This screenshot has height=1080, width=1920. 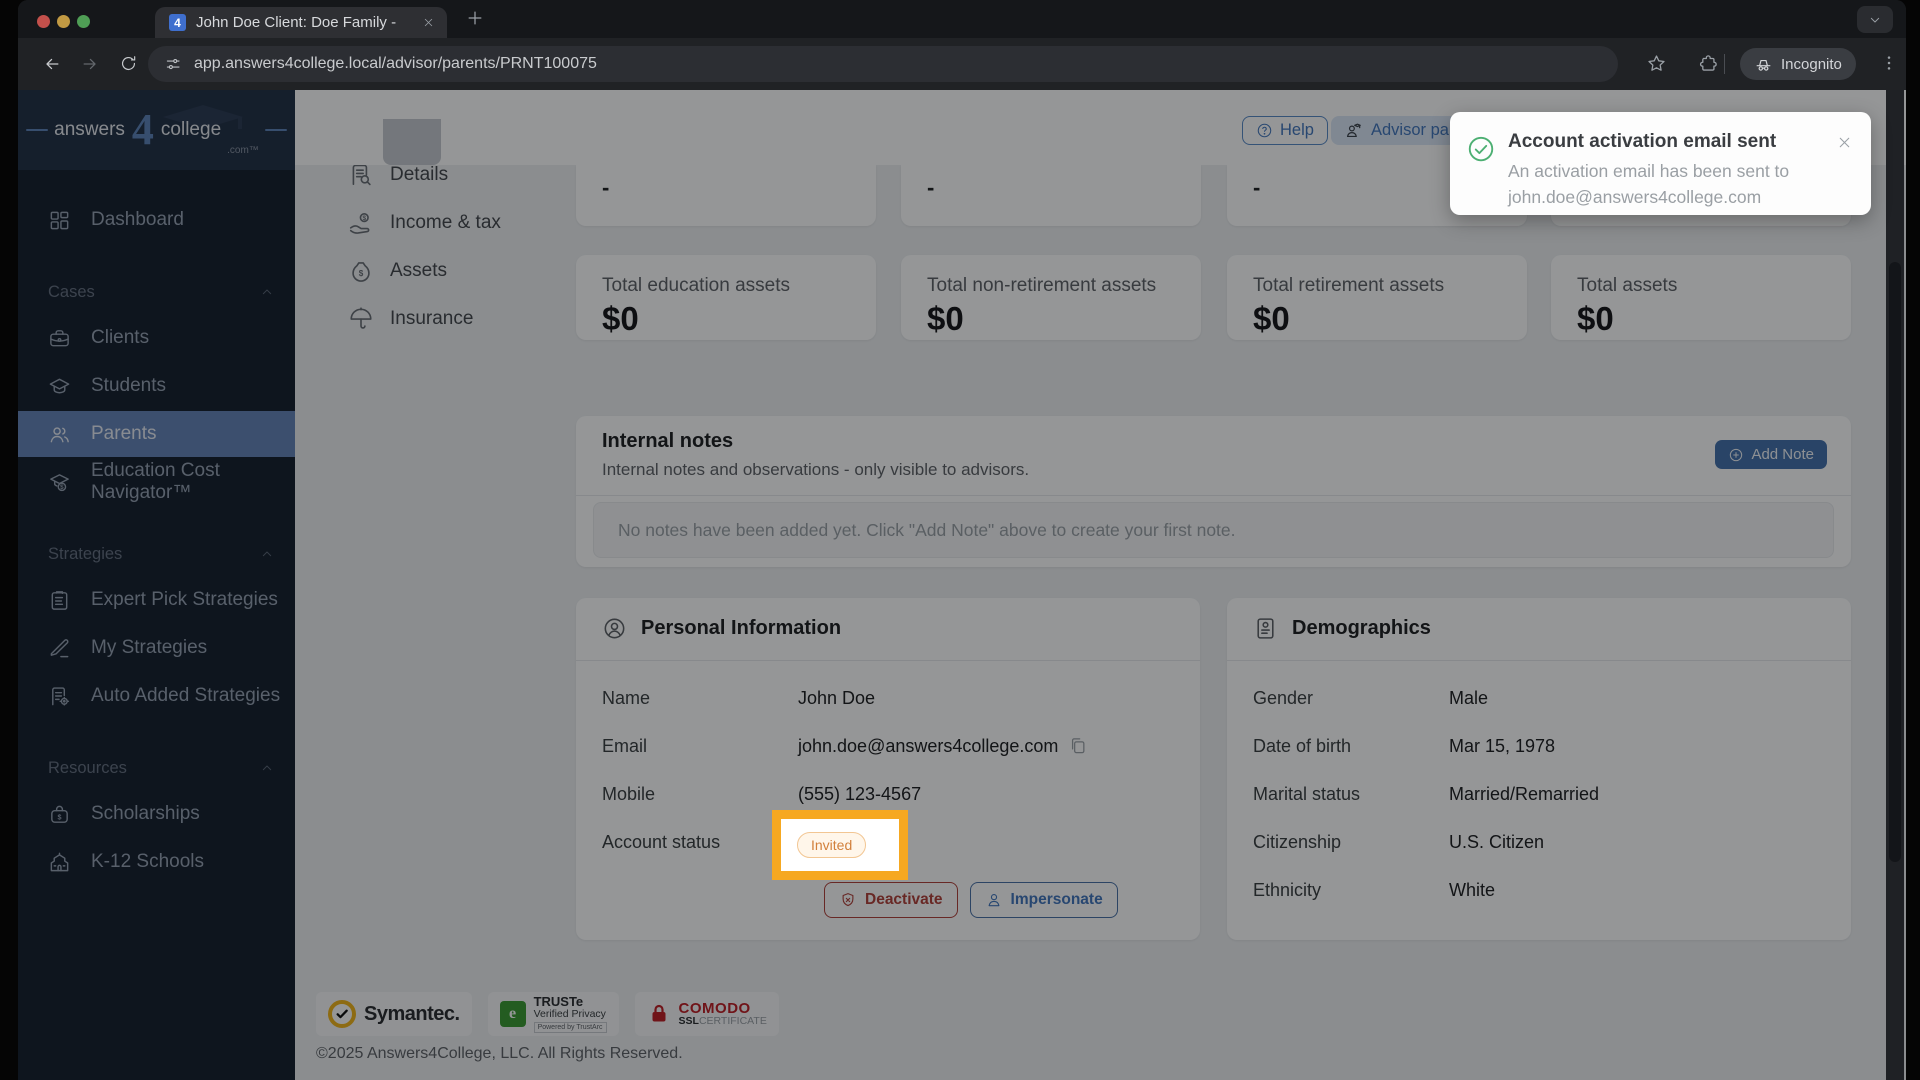 I want to click on tab-title: John Doe Client: Doe Family -, so click(x=296, y=22).